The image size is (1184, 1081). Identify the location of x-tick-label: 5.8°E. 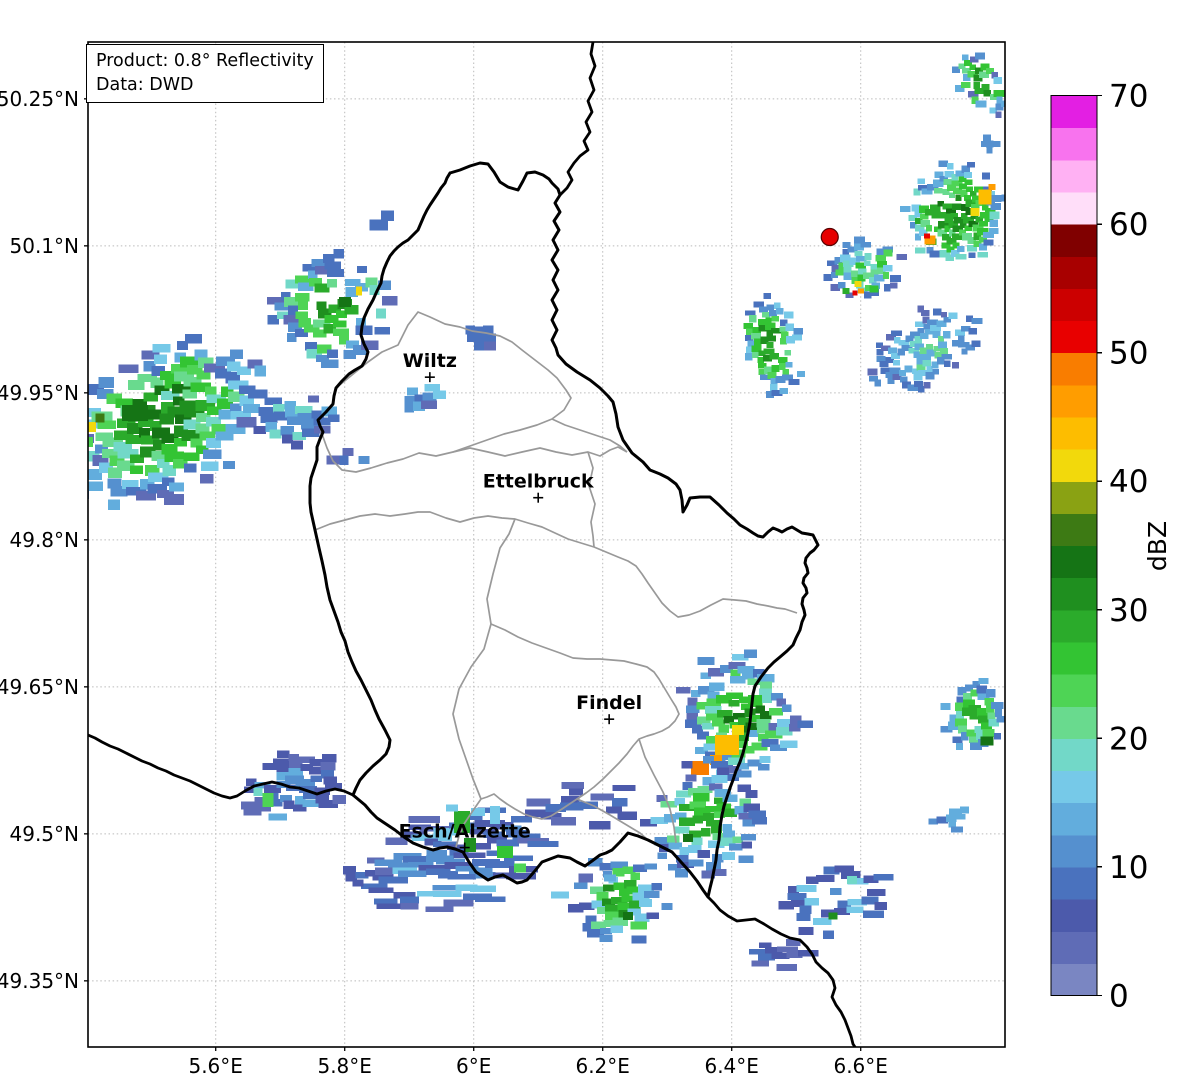
(344, 1066).